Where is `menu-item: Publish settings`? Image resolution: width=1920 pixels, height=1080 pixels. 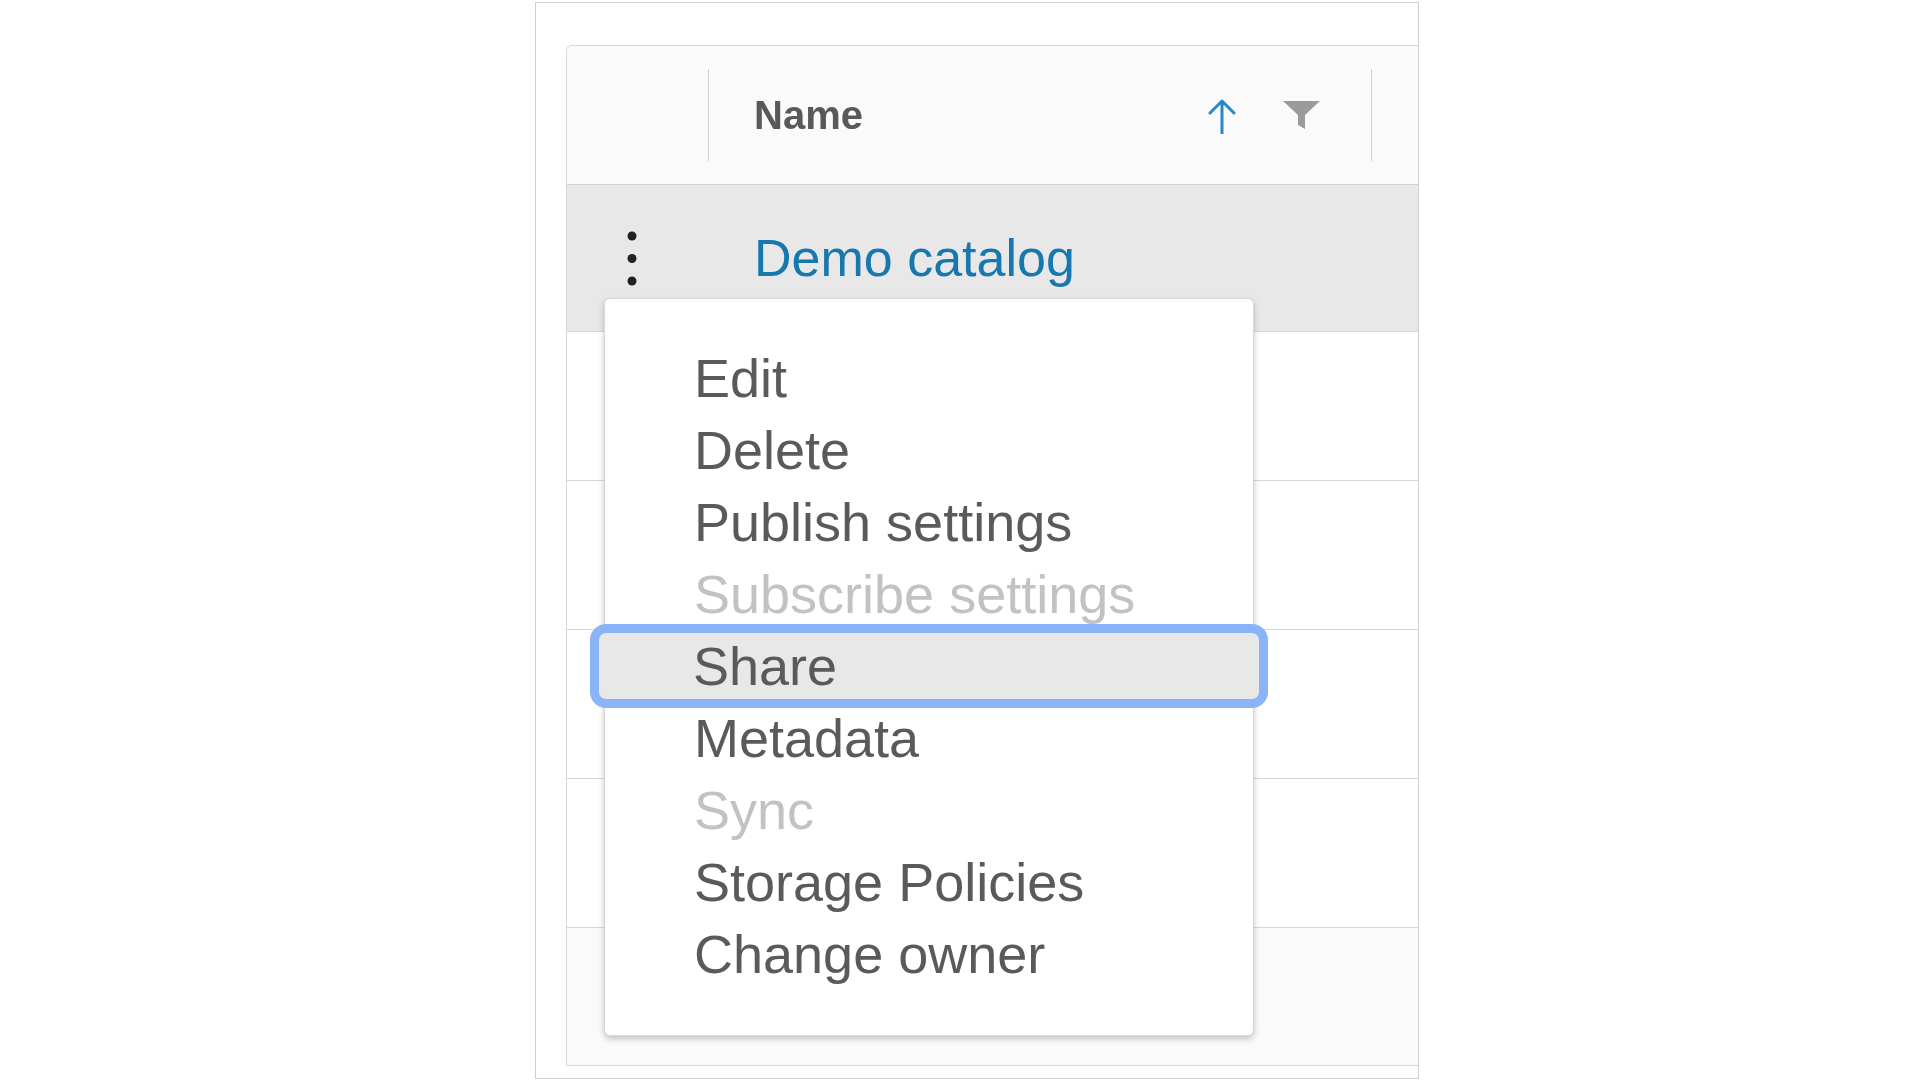
menu-item: Publish settings is located at coordinates (929, 522).